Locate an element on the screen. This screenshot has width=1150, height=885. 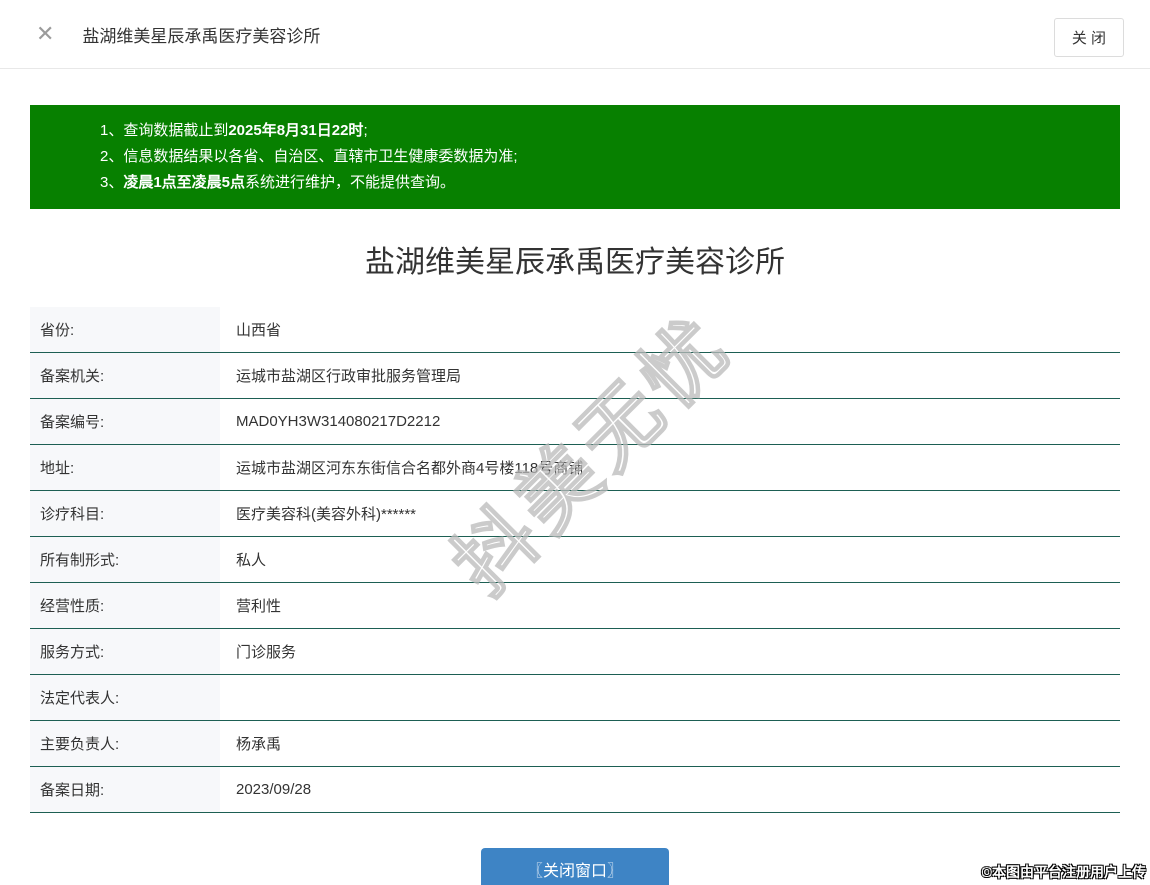
close-window-button: 〖关闭窗口〗 is located at coordinates (574, 866).